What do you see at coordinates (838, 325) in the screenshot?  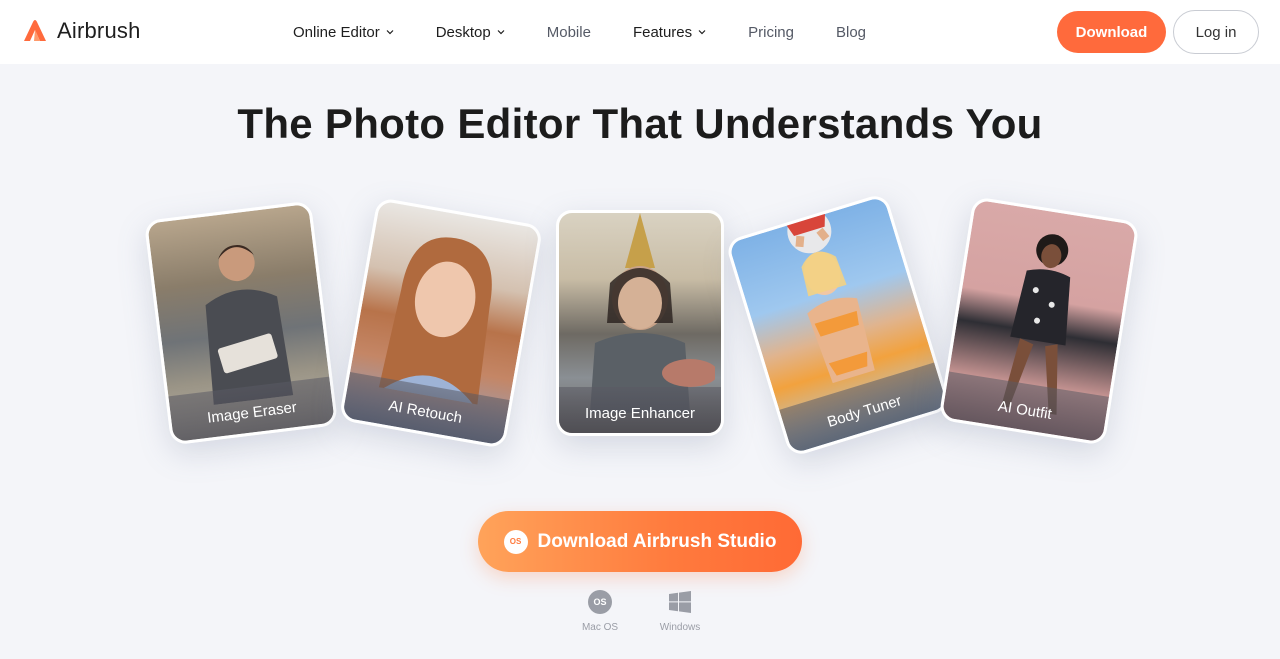 I see `feature-card-body-tuner: Body Tuner` at bounding box center [838, 325].